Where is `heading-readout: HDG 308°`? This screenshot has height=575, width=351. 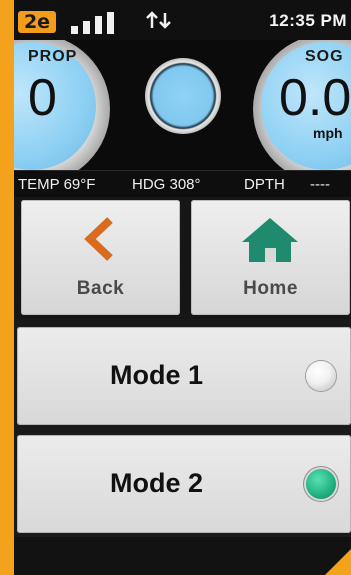 heading-readout: HDG 308° is located at coordinates (166, 184).